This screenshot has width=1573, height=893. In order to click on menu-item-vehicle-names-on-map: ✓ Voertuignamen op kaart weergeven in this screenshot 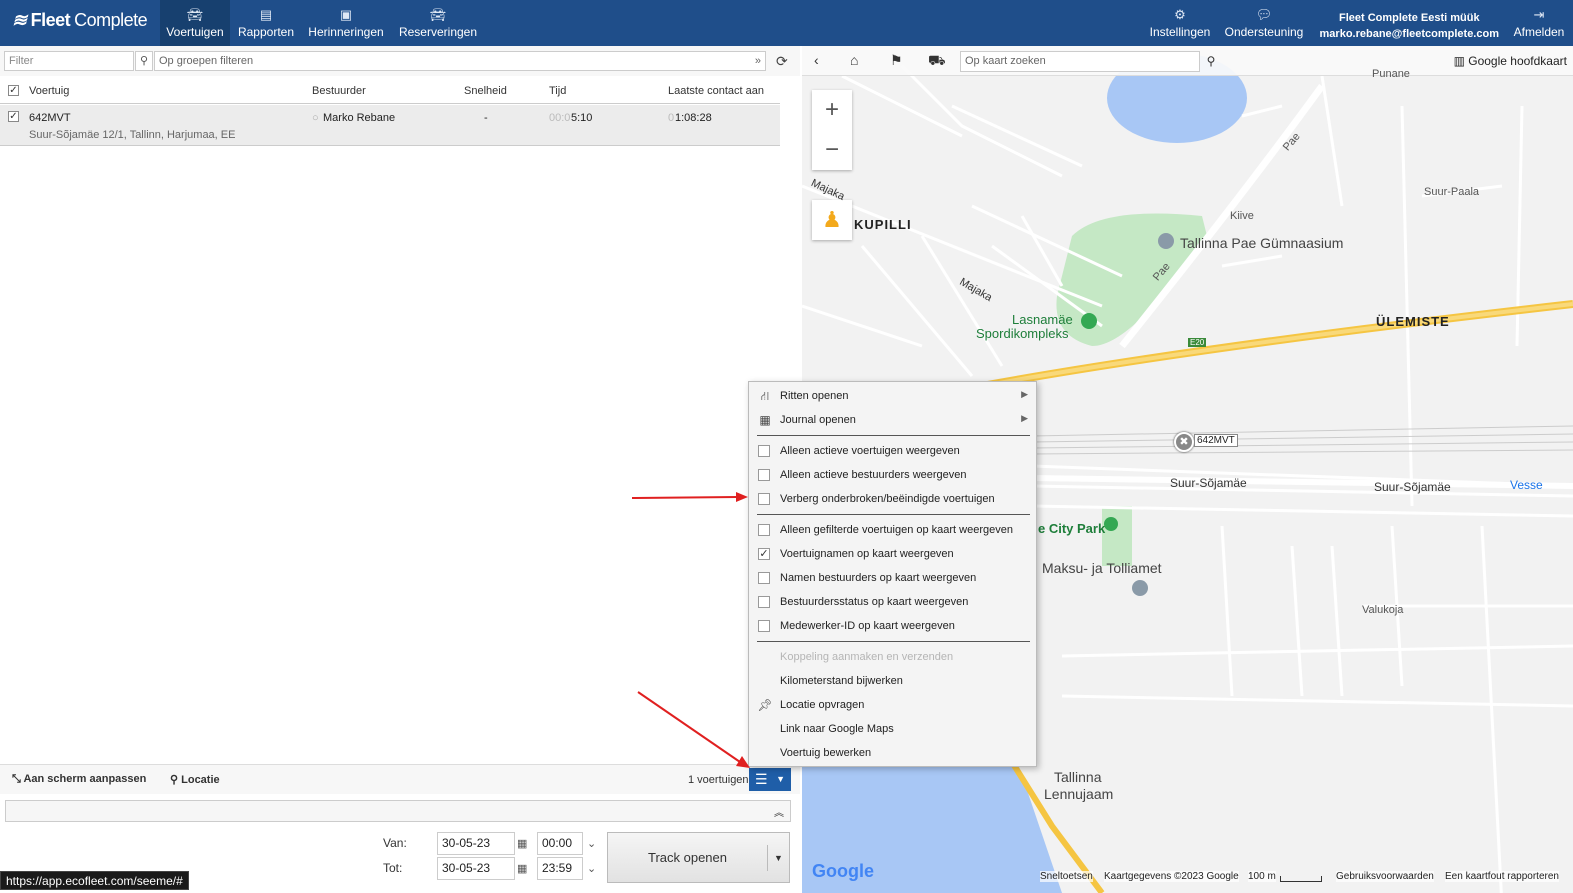, I will do `click(892, 554)`.